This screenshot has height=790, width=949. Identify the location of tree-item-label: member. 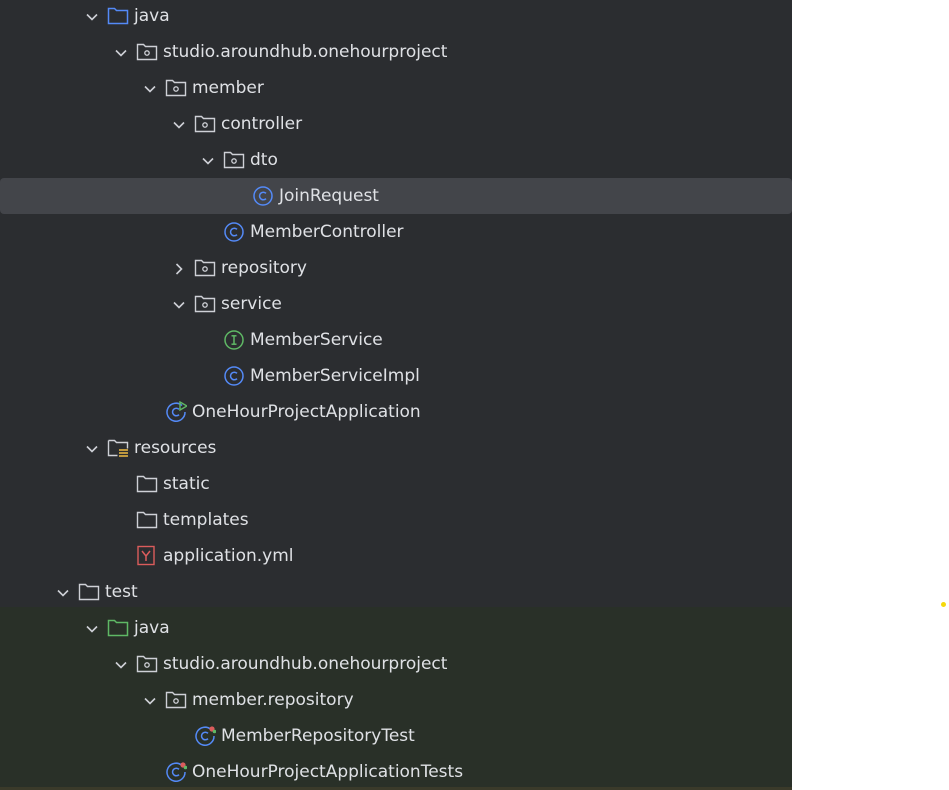
(228, 88).